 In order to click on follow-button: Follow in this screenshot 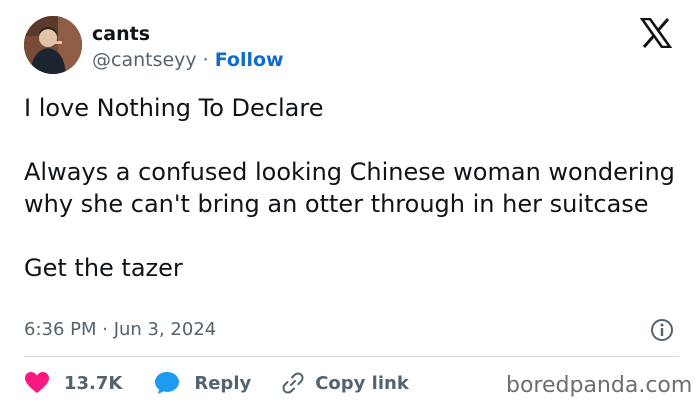, I will do `click(249, 60)`.